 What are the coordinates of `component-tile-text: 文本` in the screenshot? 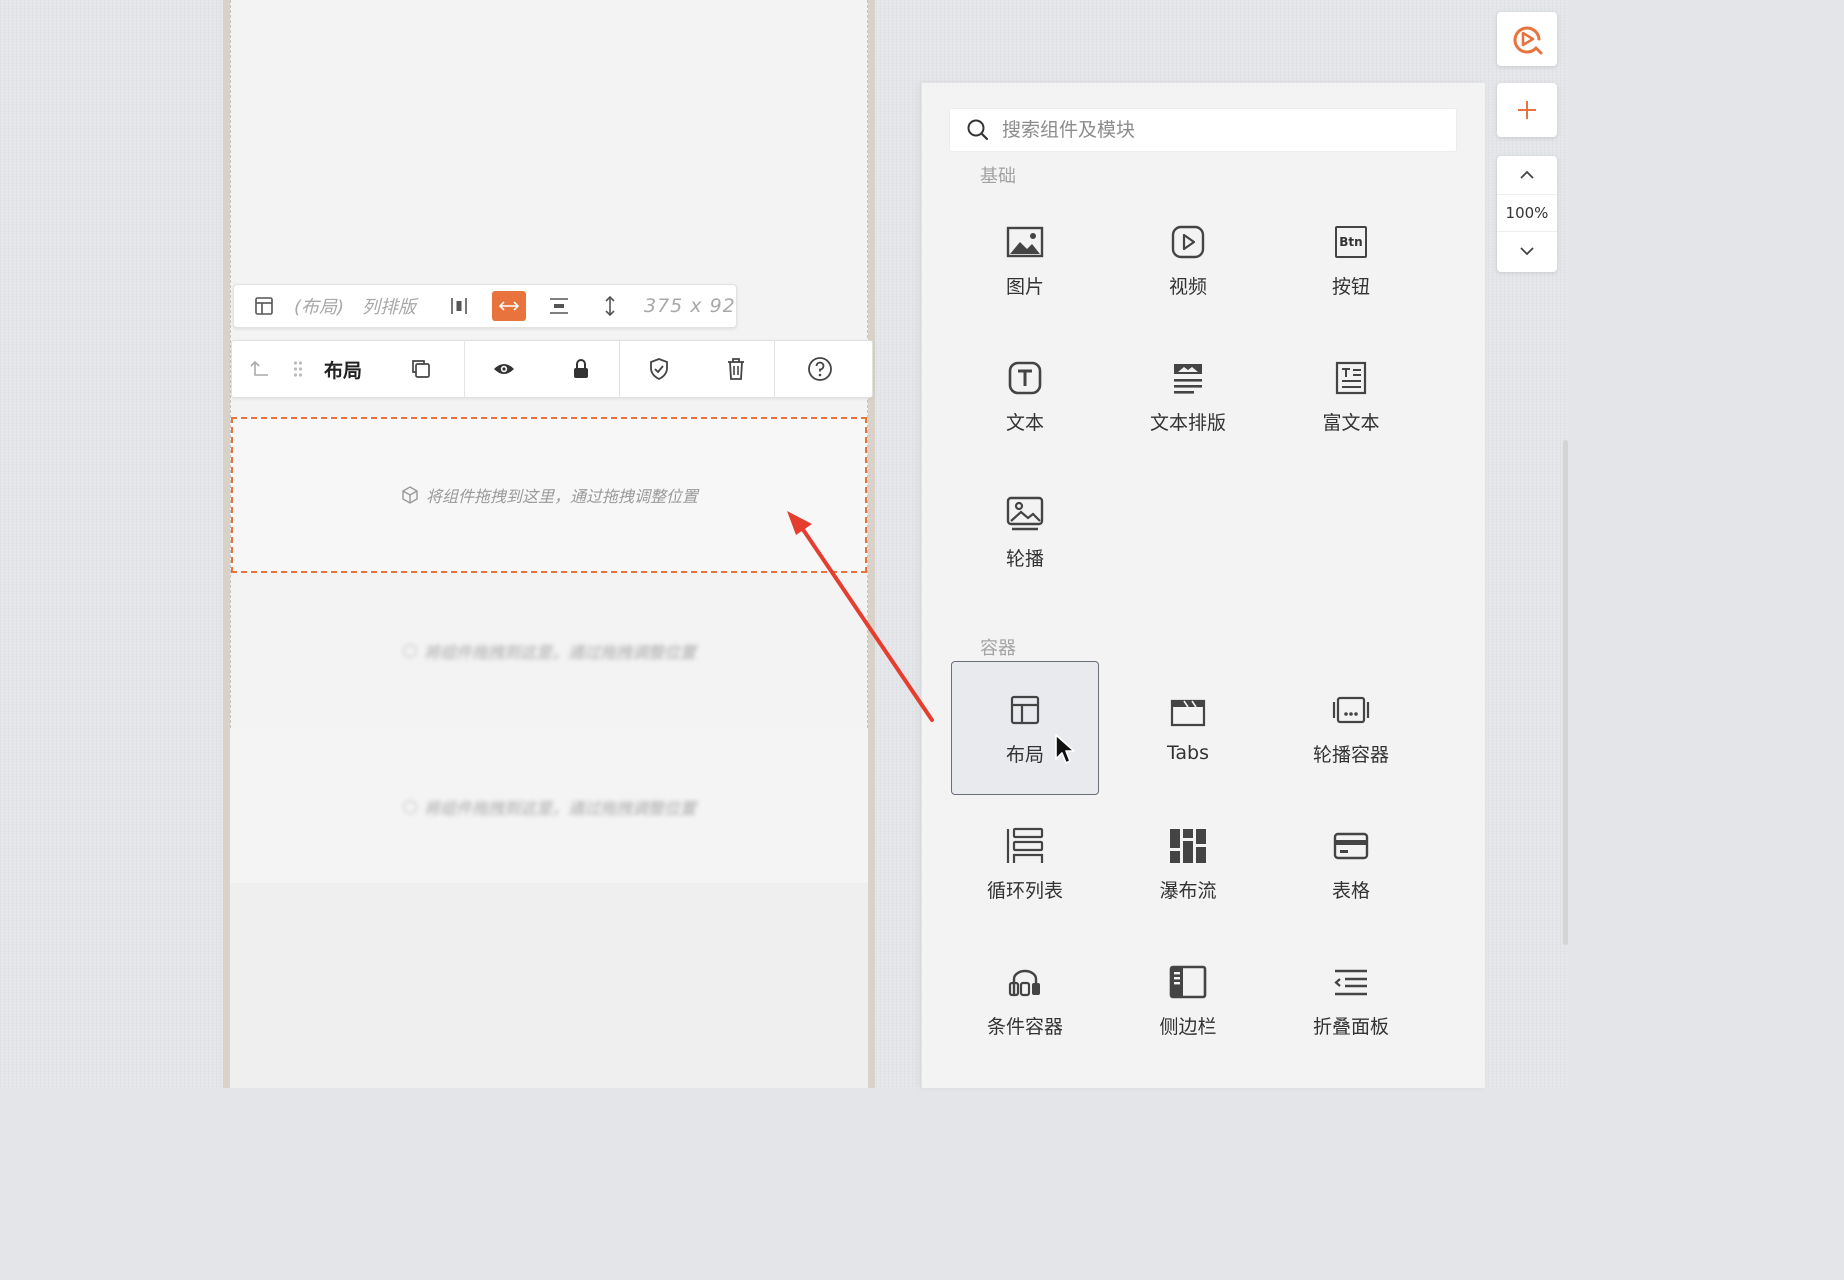 It's located at (1025, 396).